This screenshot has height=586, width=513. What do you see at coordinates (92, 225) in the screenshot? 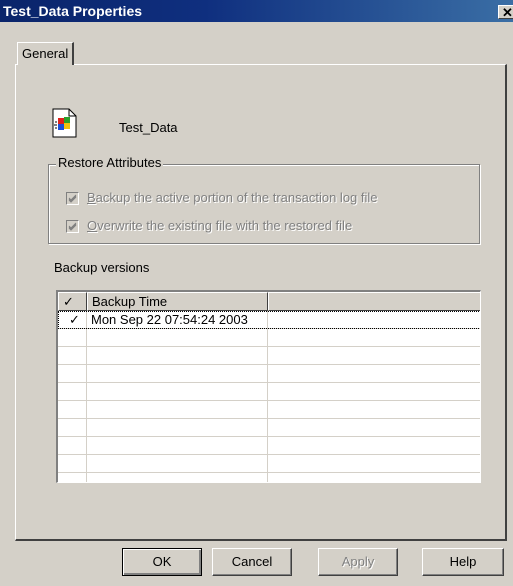
I see `overwrite-accel-key: O` at bounding box center [92, 225].